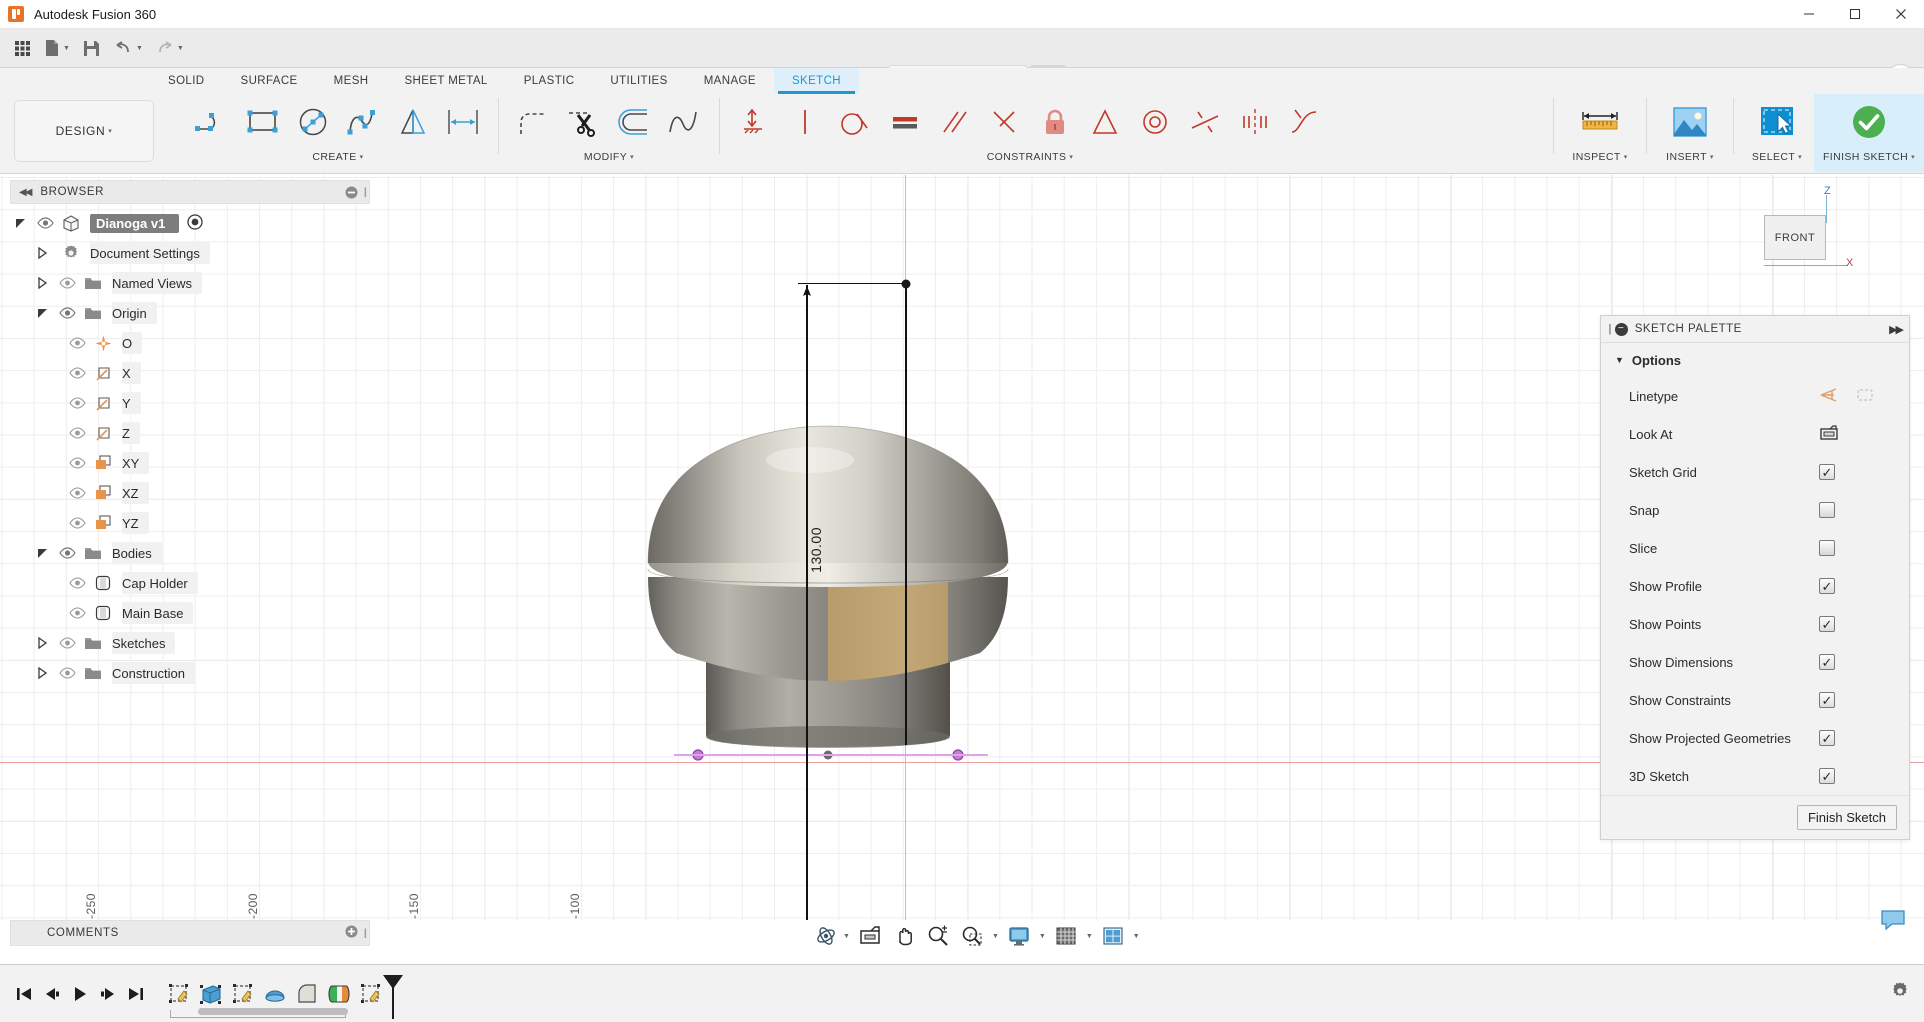 The height and width of the screenshot is (1022, 1924). Describe the element at coordinates (634, 122) in the screenshot. I see `offset-tool` at that location.